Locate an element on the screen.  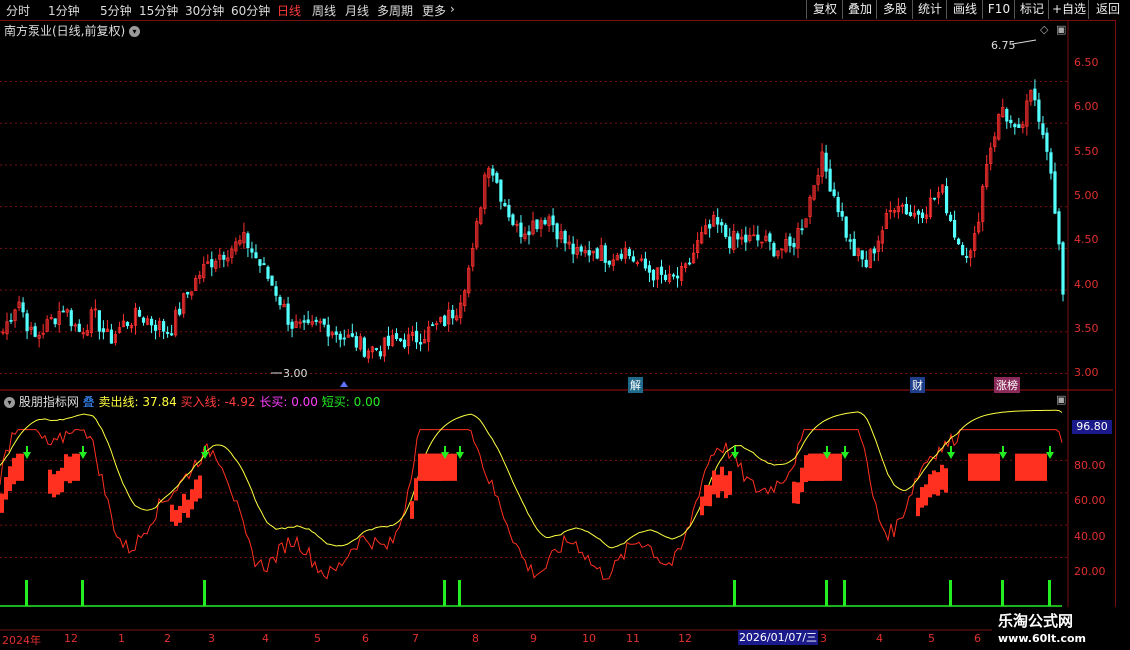
price-tick: 6.50 is located at coordinates (1086, 62).